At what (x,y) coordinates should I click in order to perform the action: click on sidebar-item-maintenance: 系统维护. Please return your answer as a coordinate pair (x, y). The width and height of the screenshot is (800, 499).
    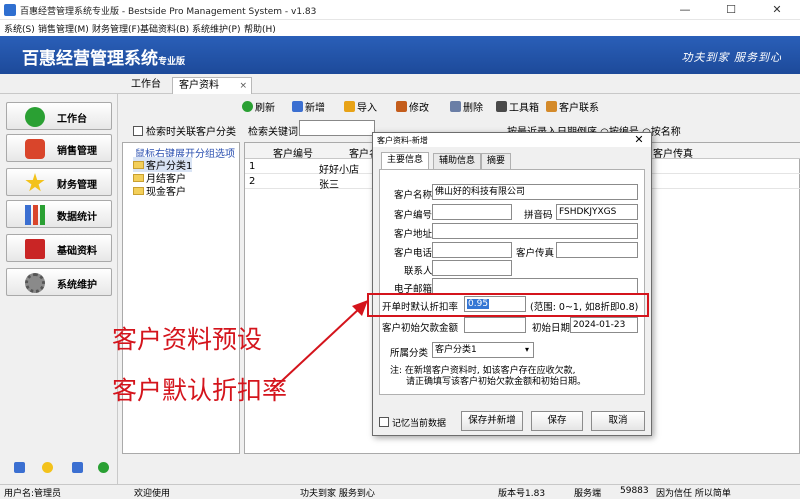
    Looking at the image, I should click on (59, 282).